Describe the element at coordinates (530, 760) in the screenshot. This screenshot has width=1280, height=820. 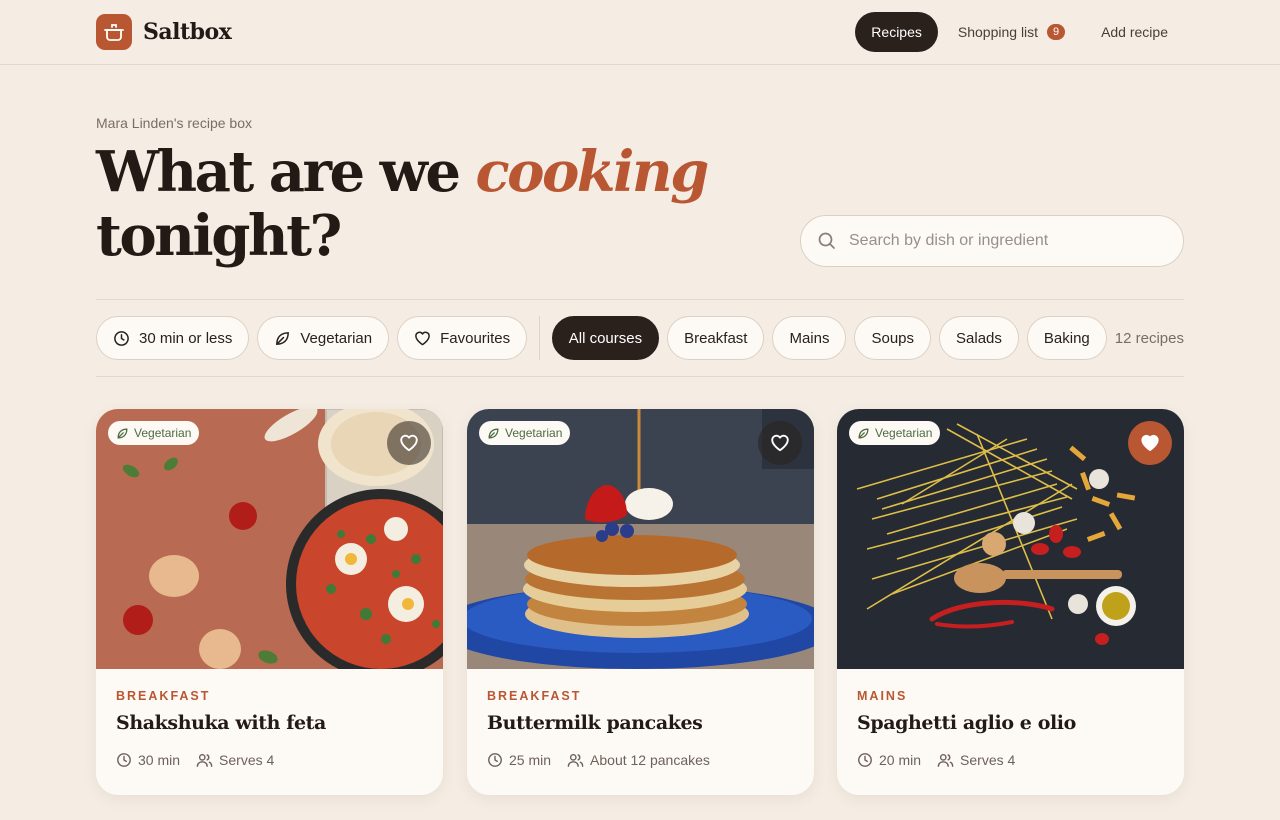
I see `cook-time-value: 25 min` at that location.